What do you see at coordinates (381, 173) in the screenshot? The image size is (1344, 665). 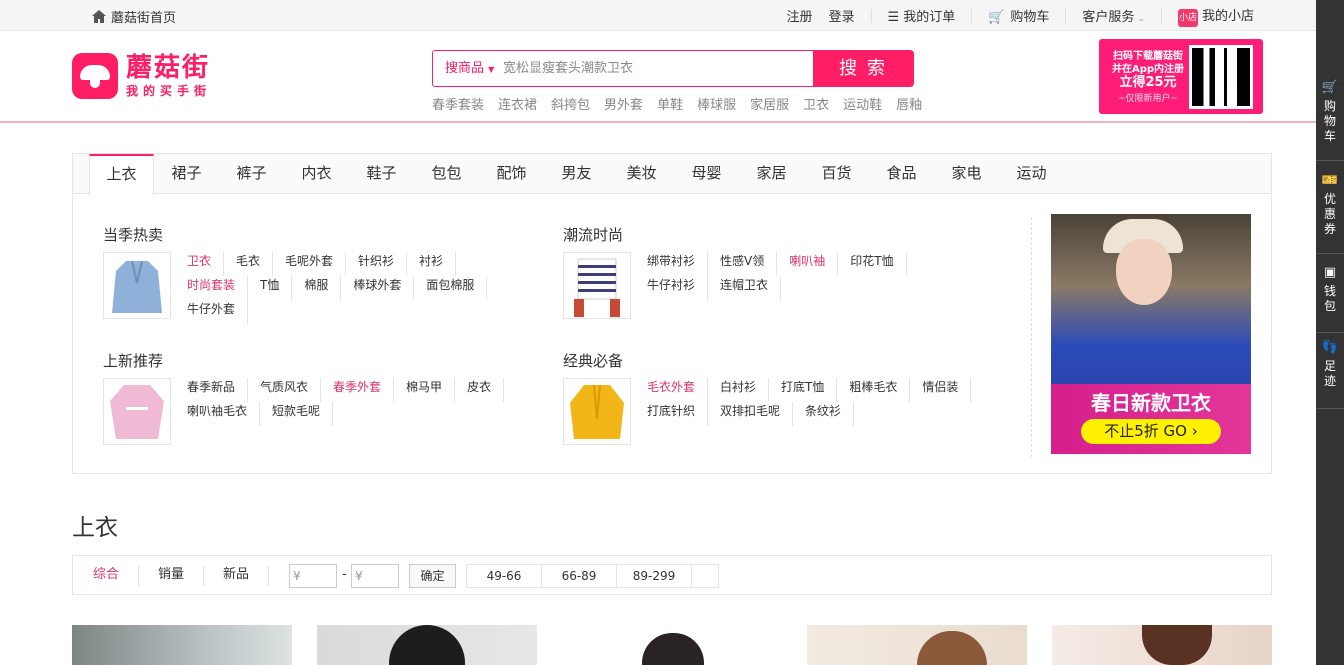 I see `tab-shoes: 鞋子` at bounding box center [381, 173].